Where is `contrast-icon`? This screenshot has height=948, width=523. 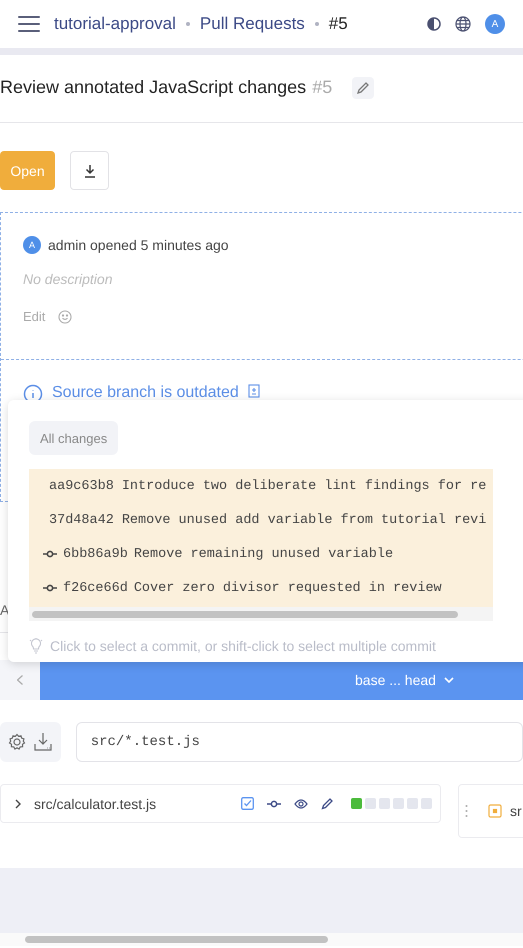
contrast-icon is located at coordinates (434, 24).